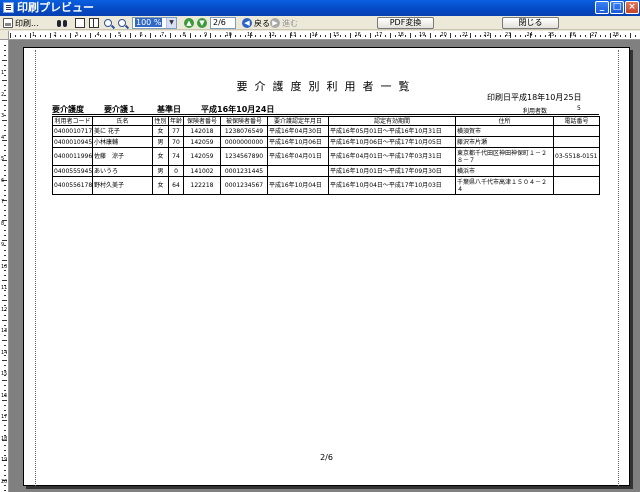 This screenshot has height=492, width=640. Describe the element at coordinates (80, 23) in the screenshot. I see `single-page-button` at that location.